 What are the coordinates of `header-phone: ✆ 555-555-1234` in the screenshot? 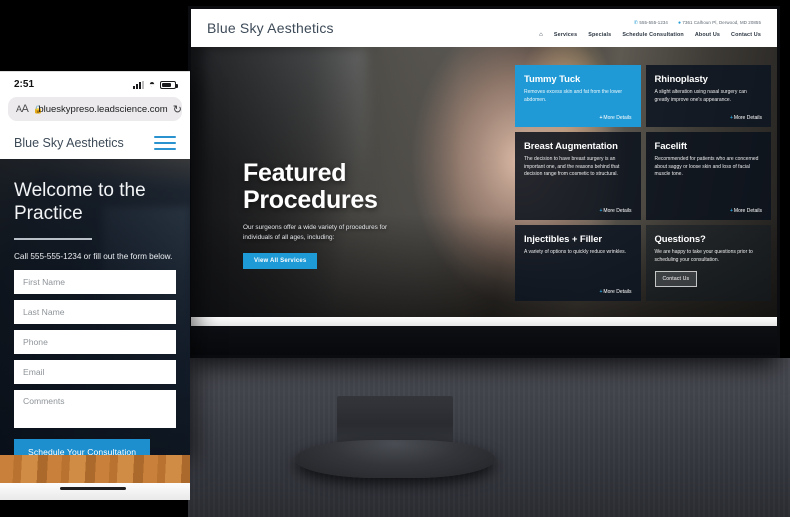 It's located at (651, 23).